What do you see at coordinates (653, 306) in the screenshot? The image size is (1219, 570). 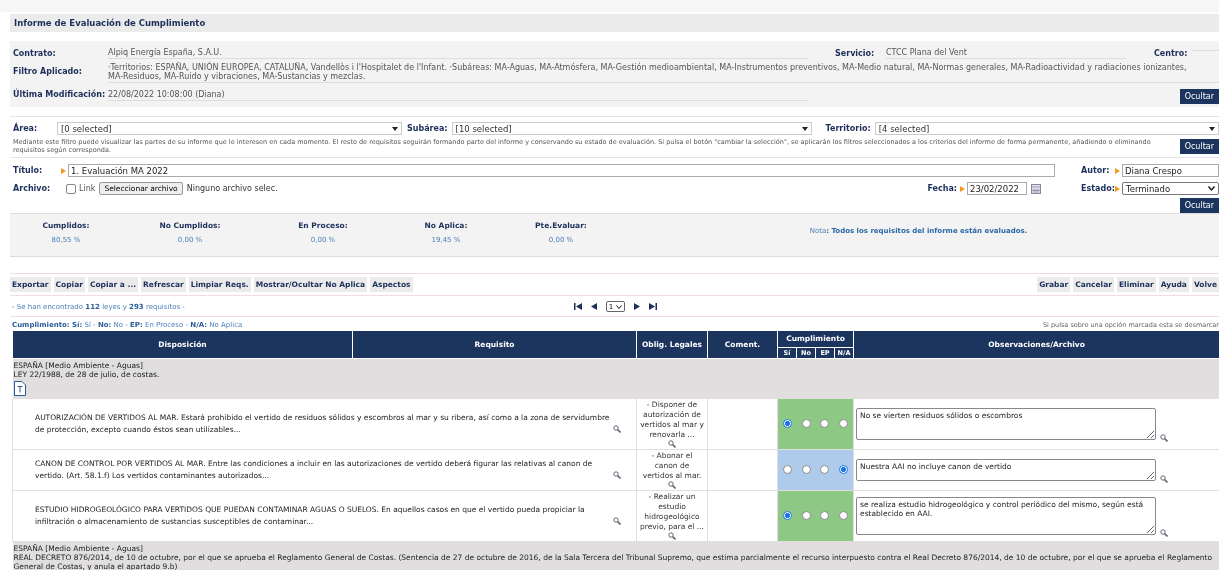 I see `last-page-icon` at bounding box center [653, 306].